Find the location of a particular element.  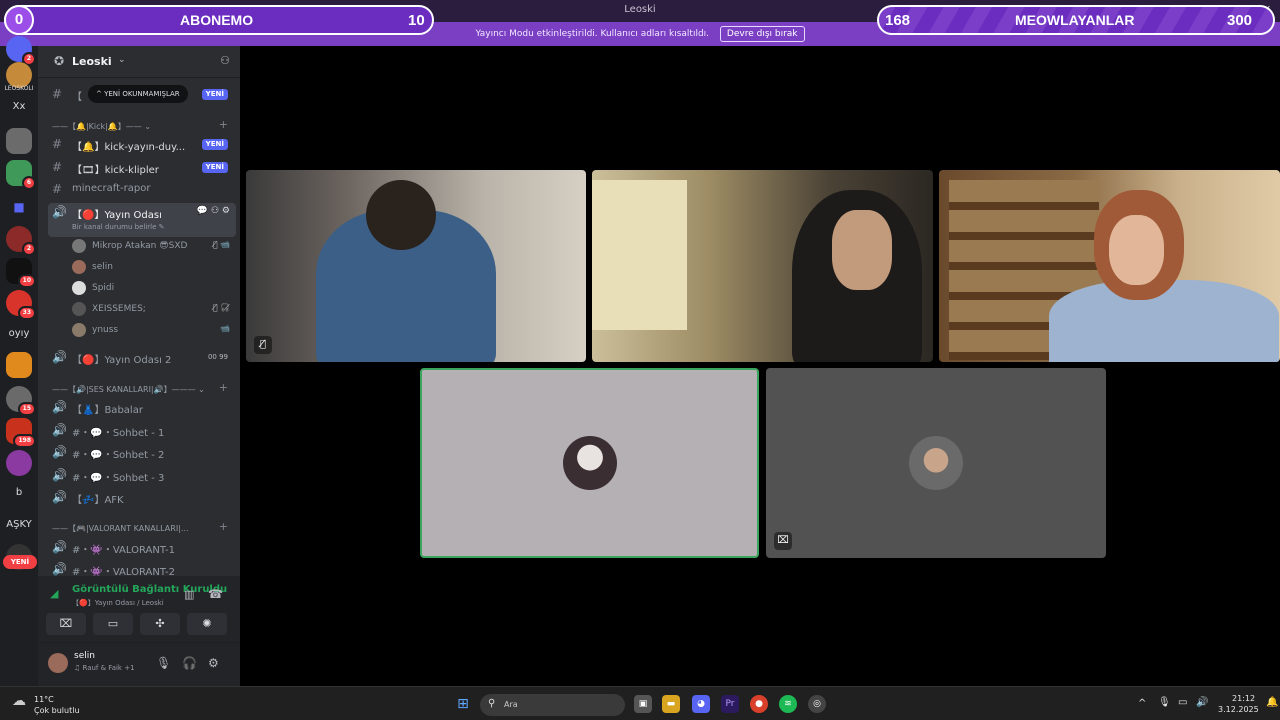

screen-share-button: ▭ is located at coordinates (113, 624).